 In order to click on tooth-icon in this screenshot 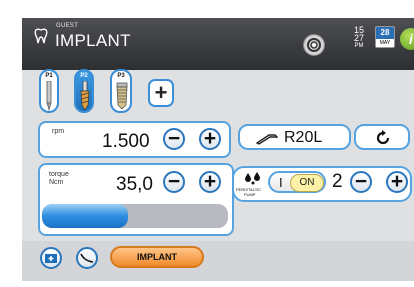, I will do `click(41, 36)`.